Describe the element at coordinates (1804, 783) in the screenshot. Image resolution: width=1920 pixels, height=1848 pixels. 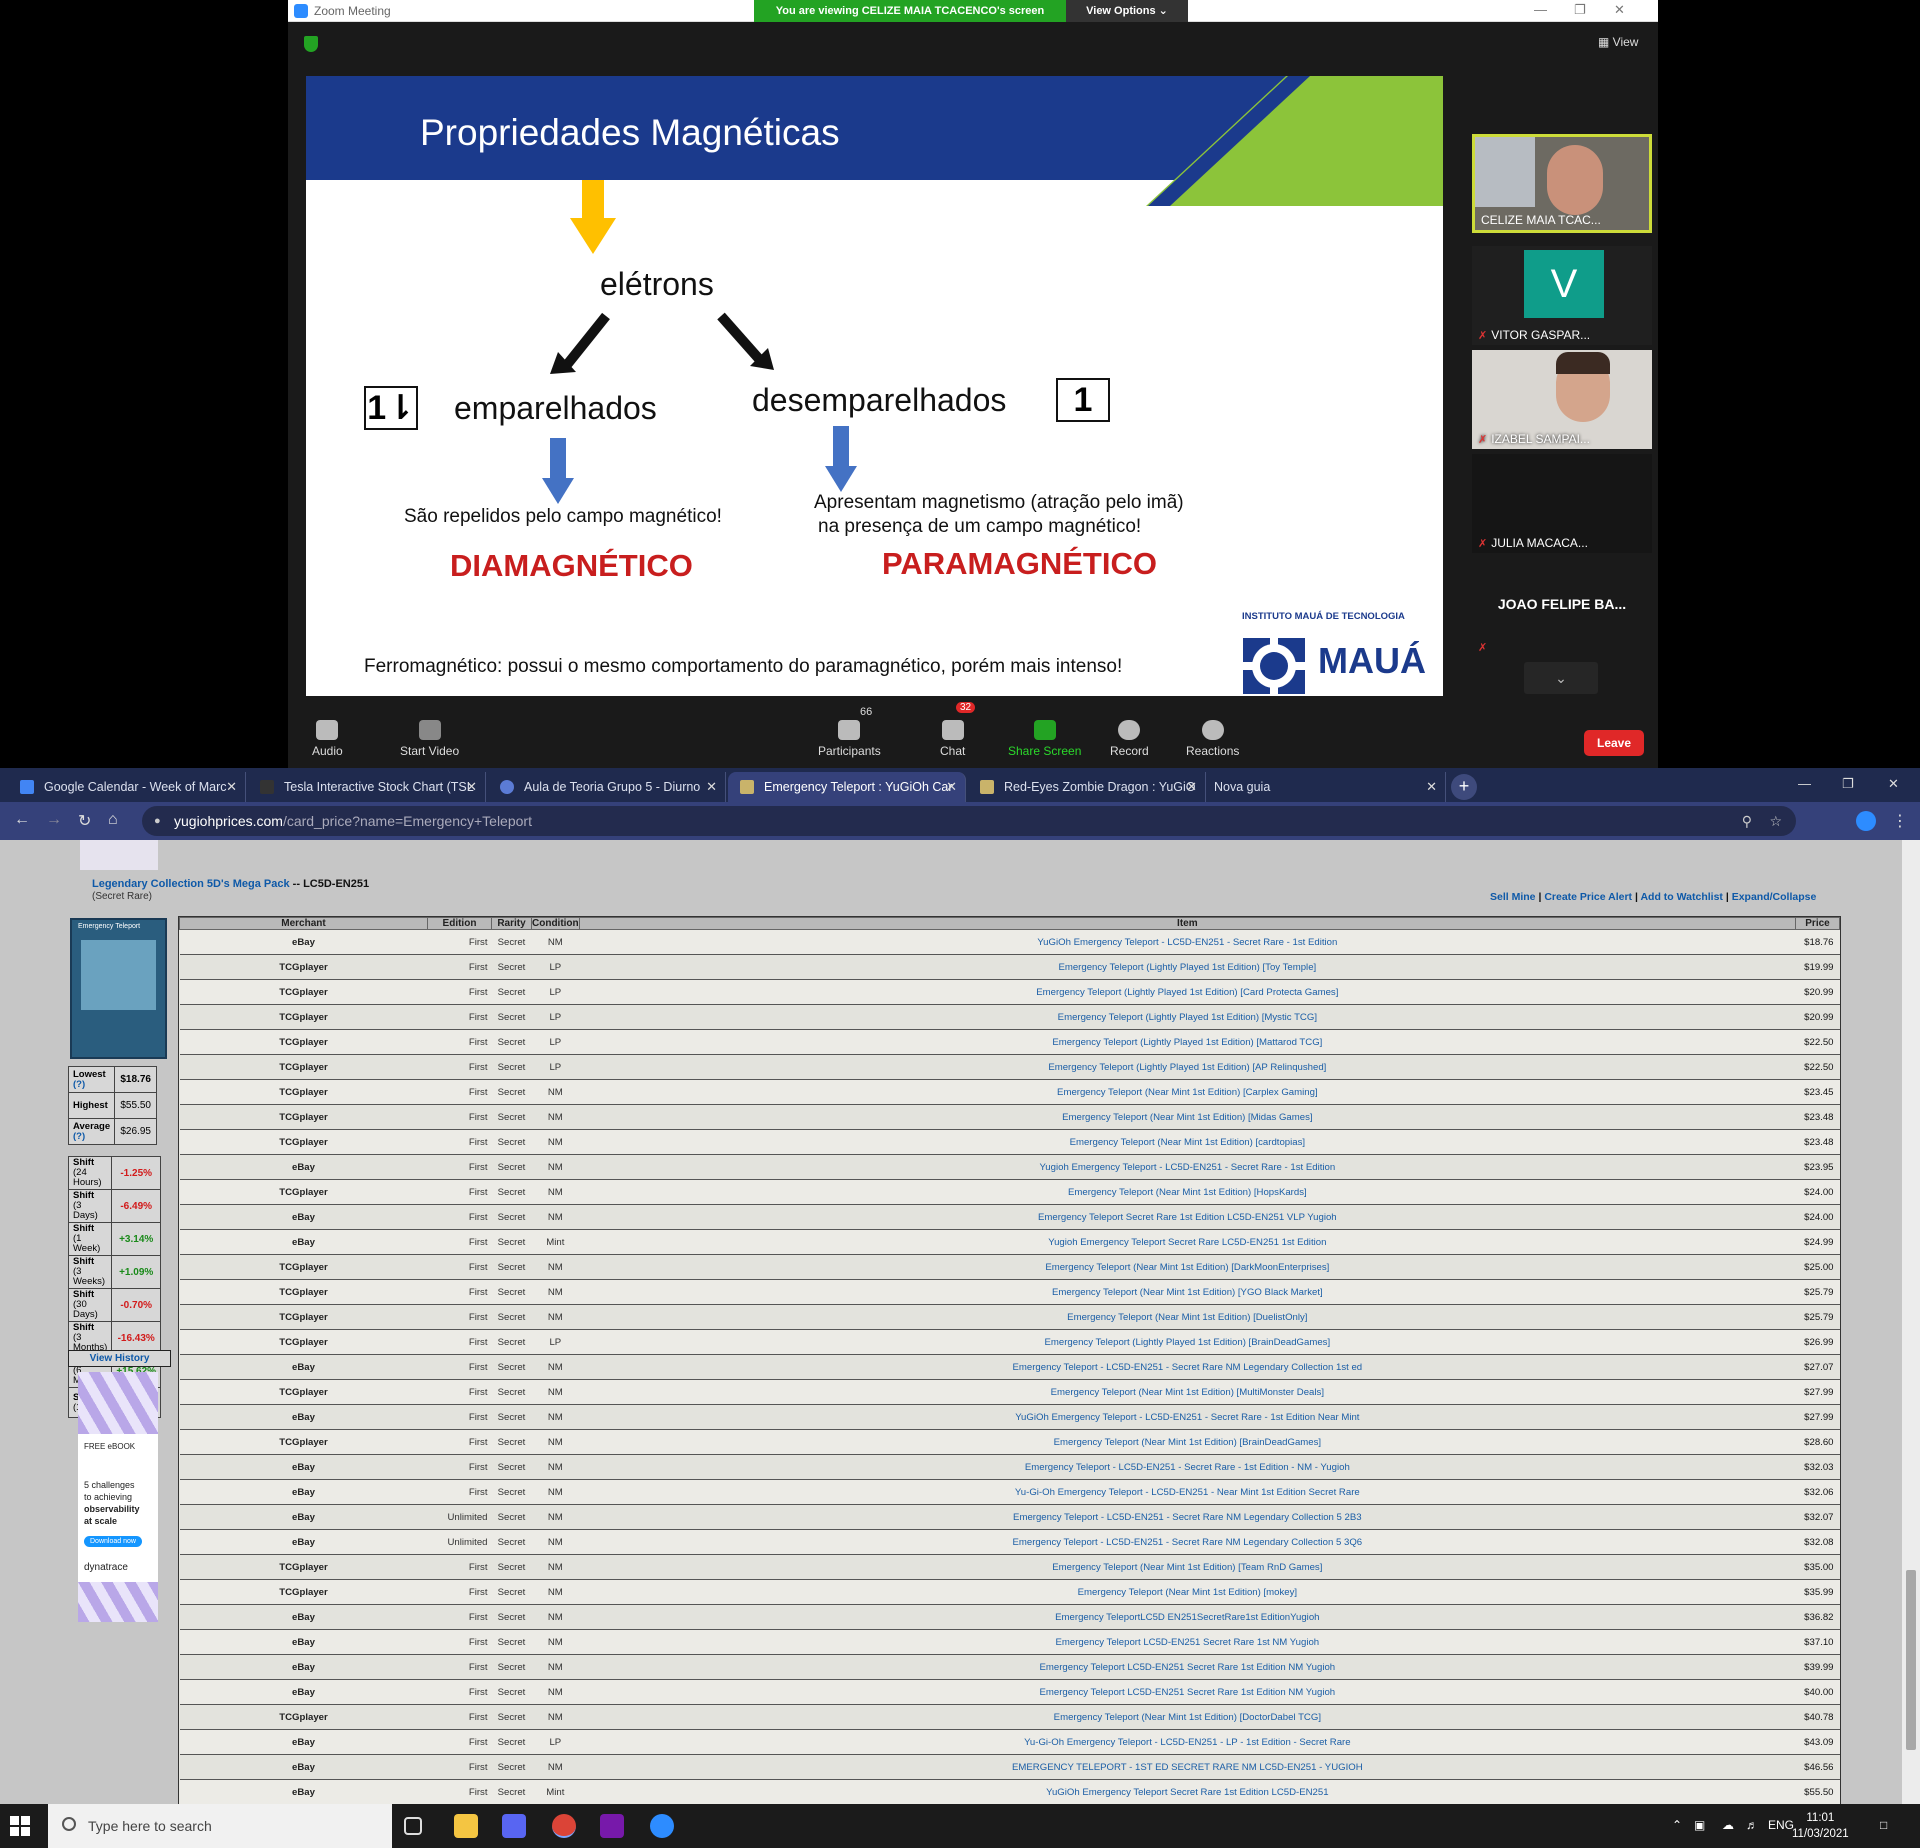
I see `chrome-minimize-icon: —` at that location.